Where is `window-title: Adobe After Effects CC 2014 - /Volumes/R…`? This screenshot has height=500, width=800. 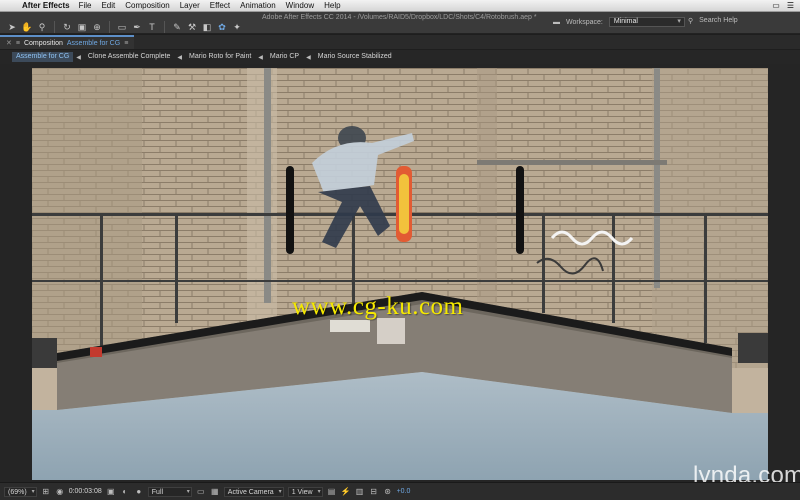 window-title: Adobe After Effects CC 2014 - /Volumes/R… is located at coordinates (399, 17).